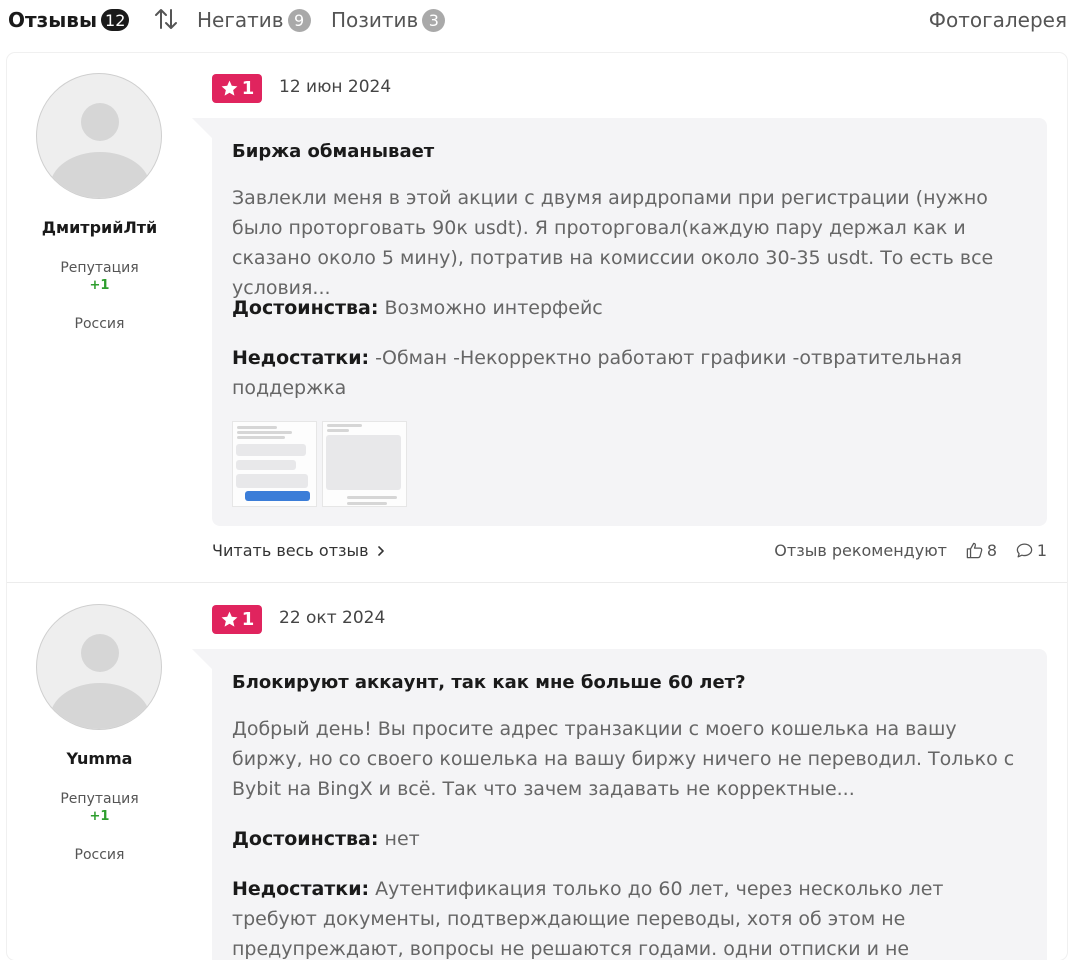 The image size is (1081, 960). What do you see at coordinates (375, 20) in the screenshot?
I see `tab-positive-label: Позитив` at bounding box center [375, 20].